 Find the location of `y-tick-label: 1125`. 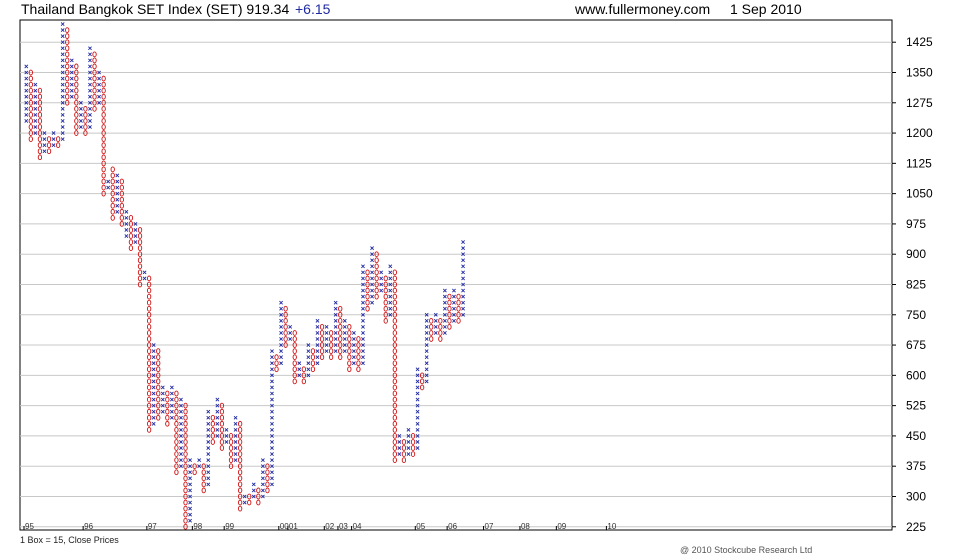

y-tick-label: 1125 is located at coordinates (919, 163).